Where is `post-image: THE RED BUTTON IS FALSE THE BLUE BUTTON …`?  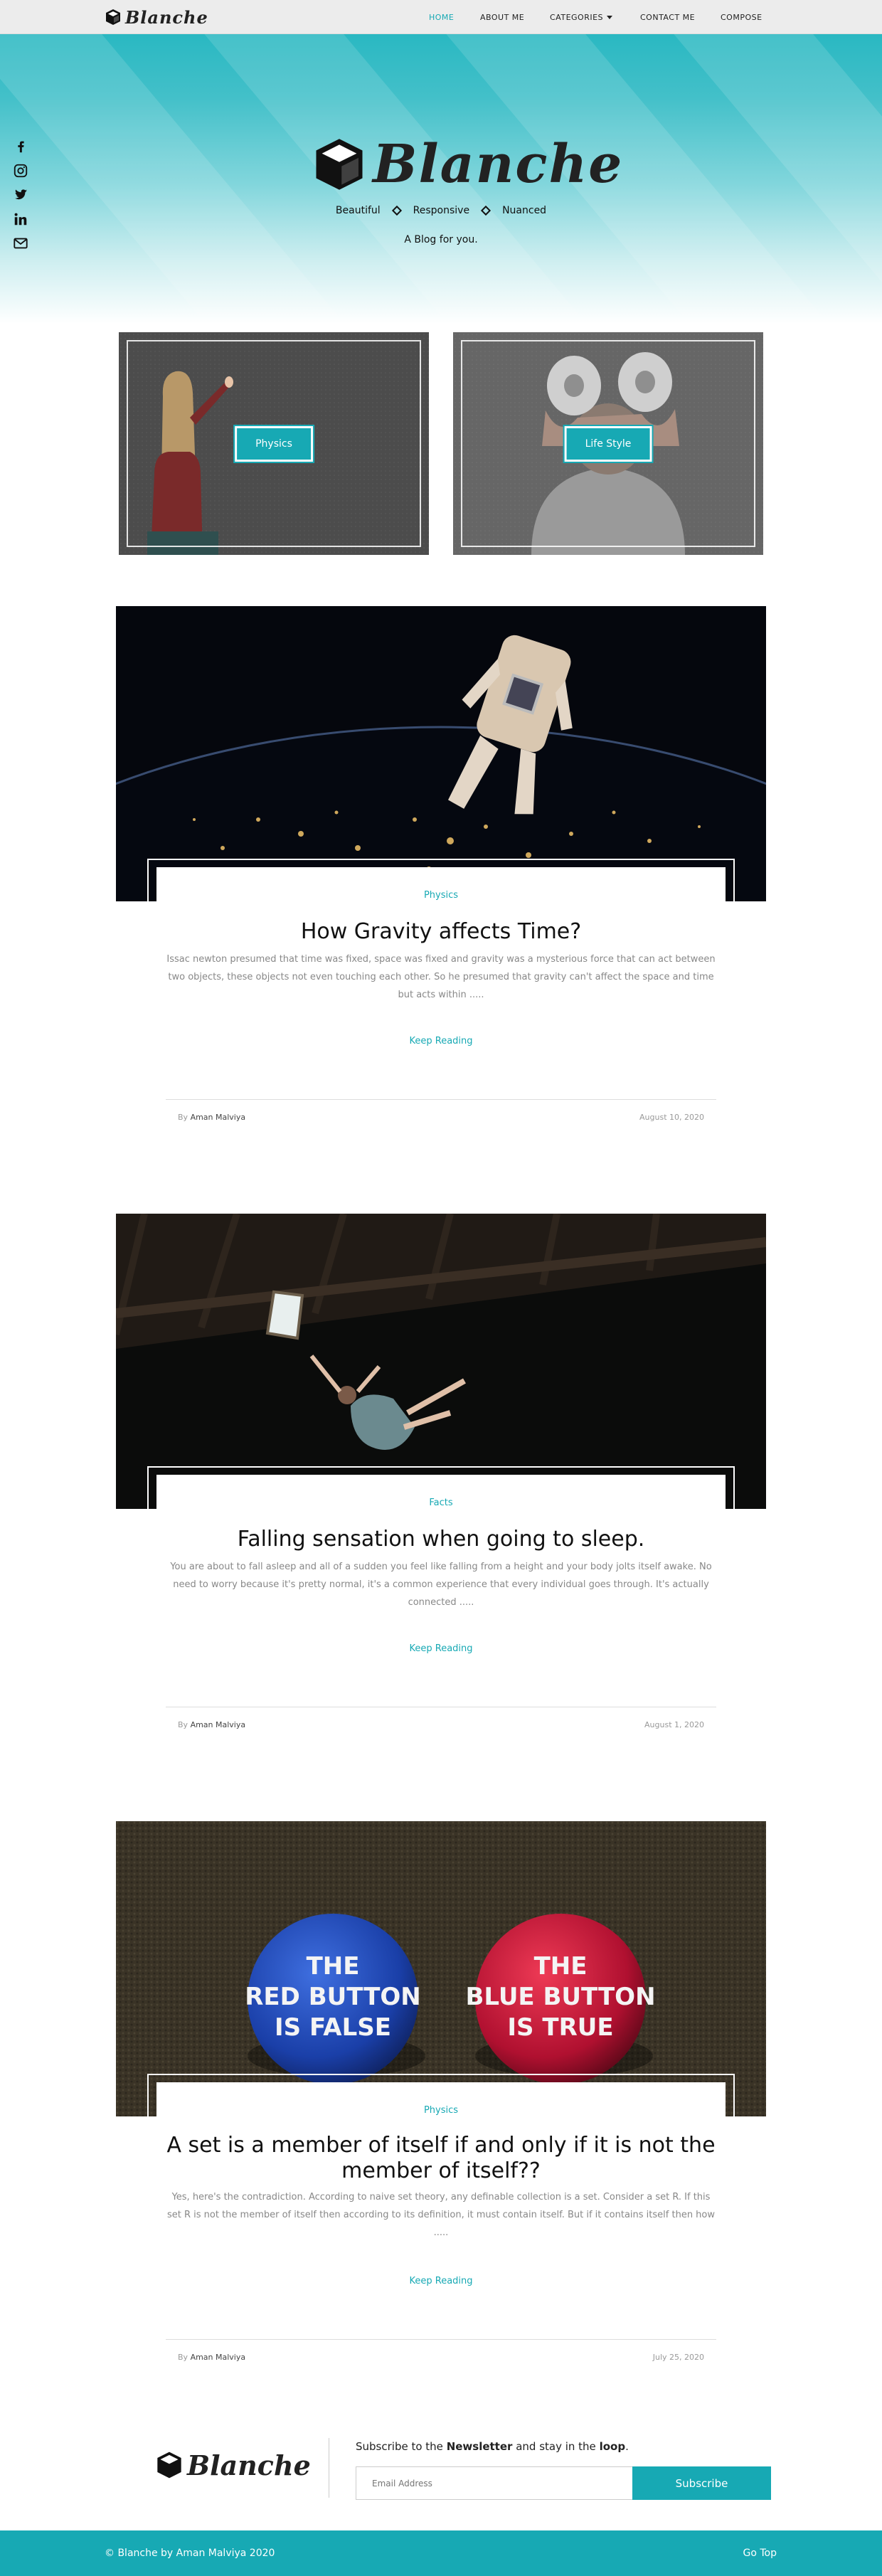 post-image: THE RED BUTTON IS FALSE THE BLUE BUTTON … is located at coordinates (441, 1969).